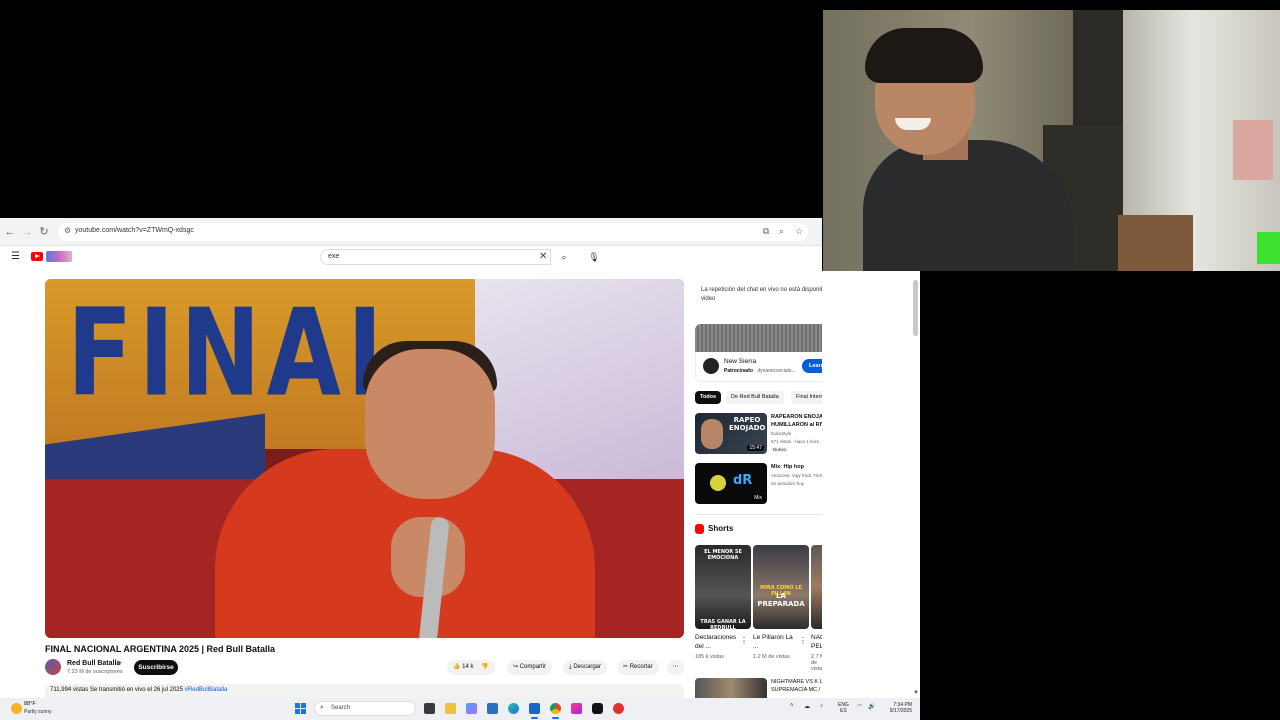 The height and width of the screenshot is (720, 1280). Describe the element at coordinates (15, 256) in the screenshot. I see `hamburger-menu-icon: ☰` at that location.